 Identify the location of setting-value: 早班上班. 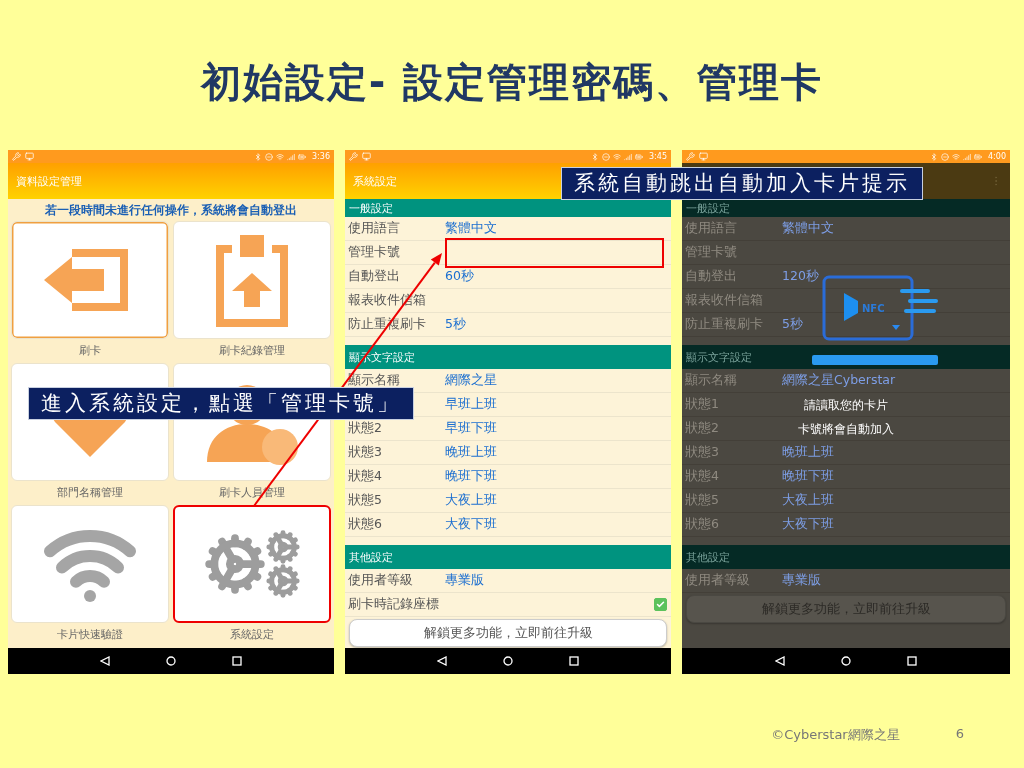
(471, 404).